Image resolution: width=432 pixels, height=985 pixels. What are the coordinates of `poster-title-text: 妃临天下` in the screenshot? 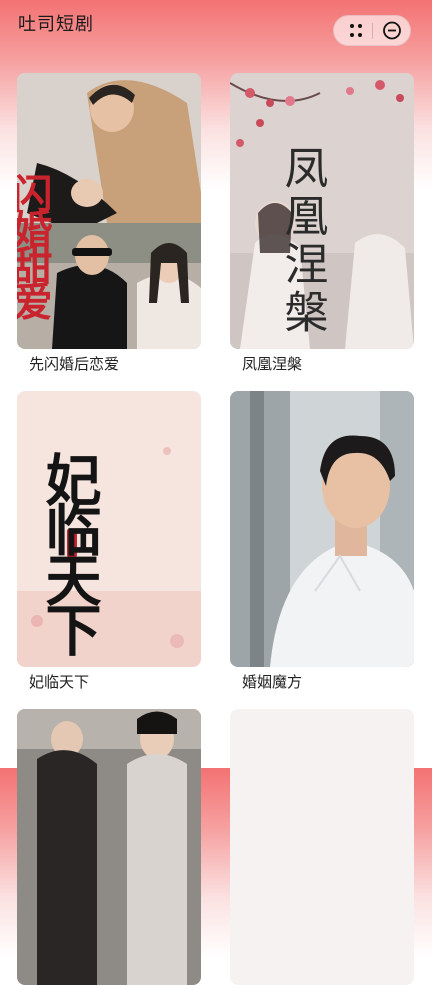 It's located at (69, 554).